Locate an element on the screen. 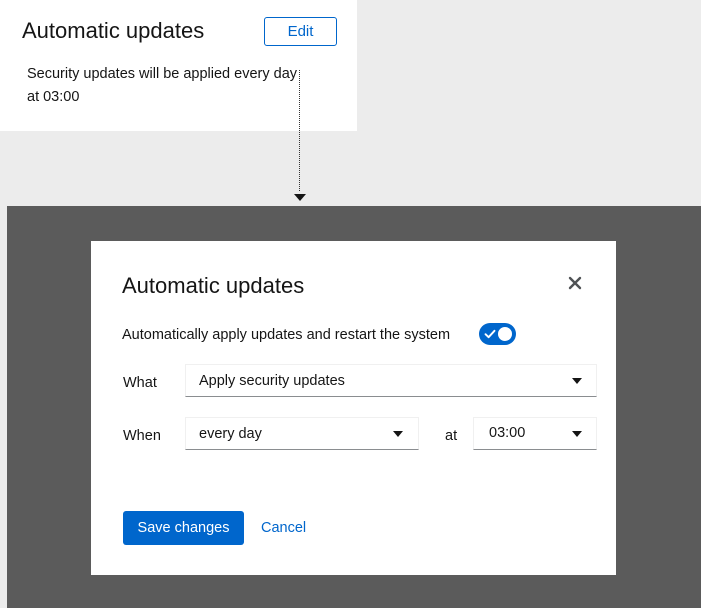  when-select: every day is located at coordinates (302, 433).